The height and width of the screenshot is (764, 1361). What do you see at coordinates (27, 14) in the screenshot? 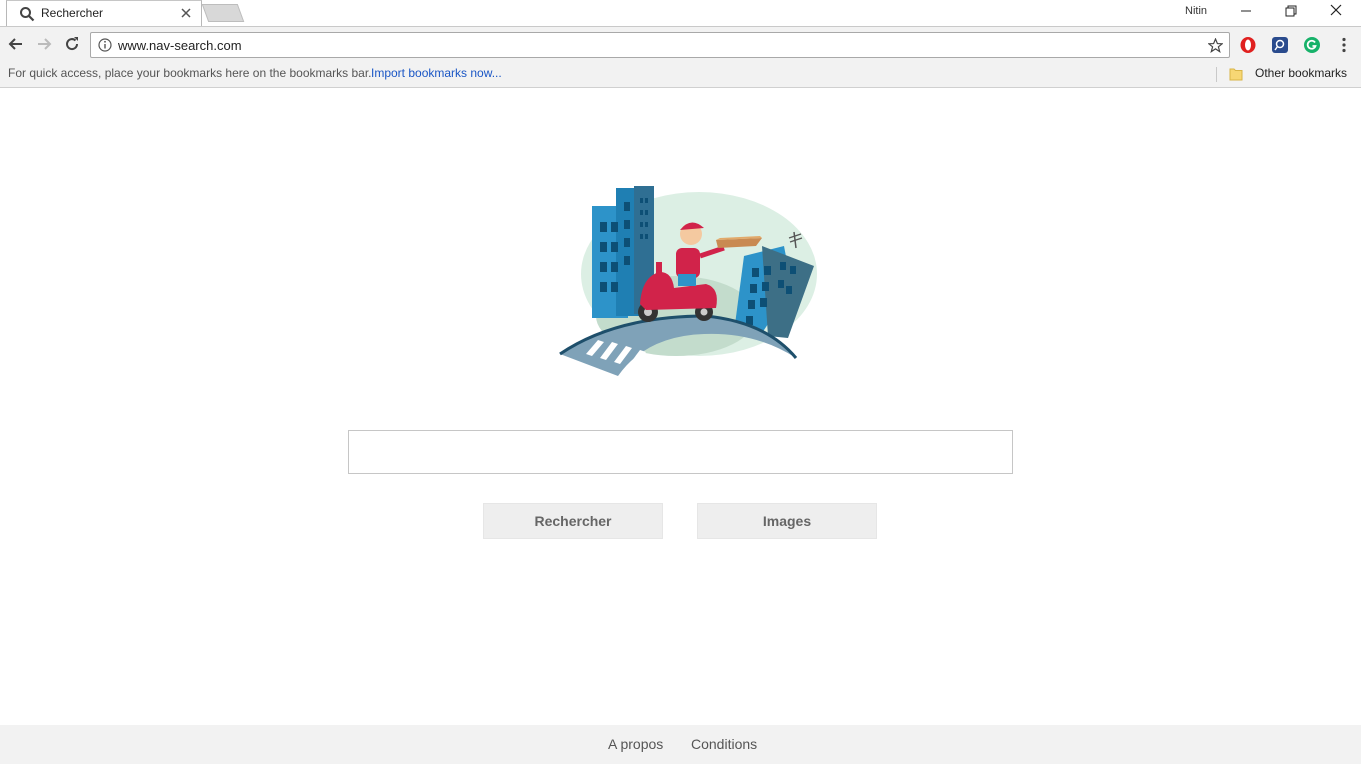
I see `search-icon` at bounding box center [27, 14].